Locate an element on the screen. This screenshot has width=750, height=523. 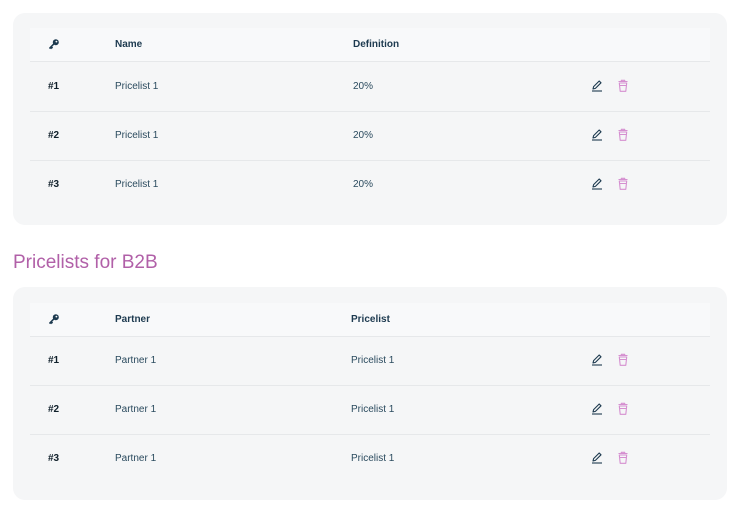
section-title: Pricelists for B2B is located at coordinates (85, 262).